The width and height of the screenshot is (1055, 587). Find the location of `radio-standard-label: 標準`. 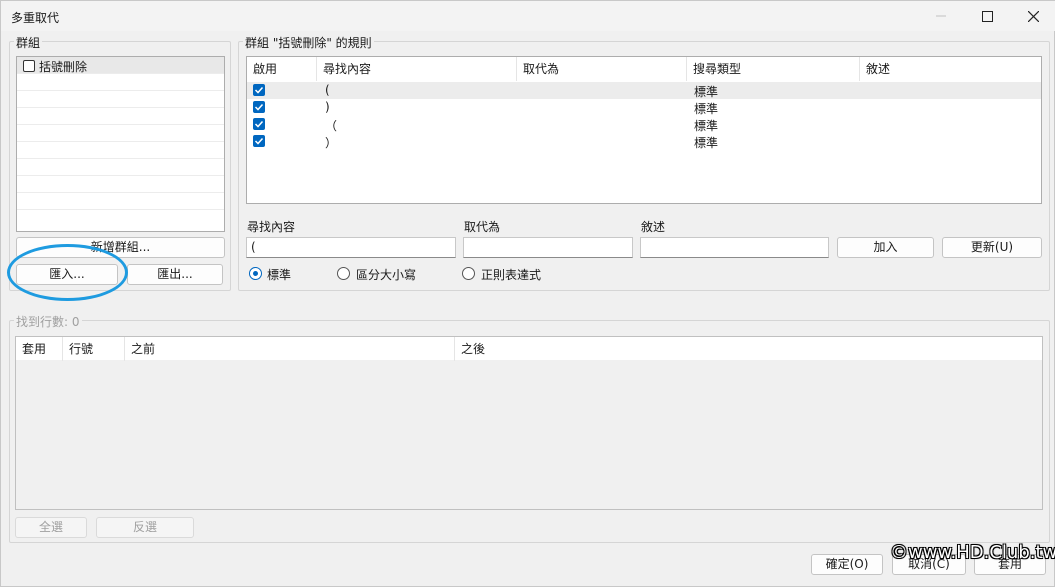

radio-standard-label: 標準 is located at coordinates (279, 275).